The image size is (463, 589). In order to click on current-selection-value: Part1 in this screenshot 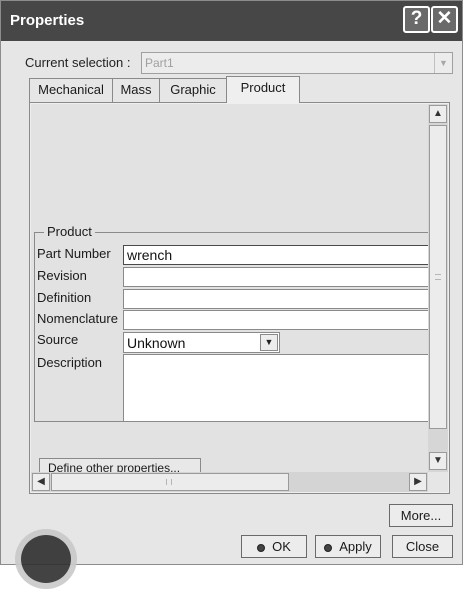, I will do `click(159, 63)`.